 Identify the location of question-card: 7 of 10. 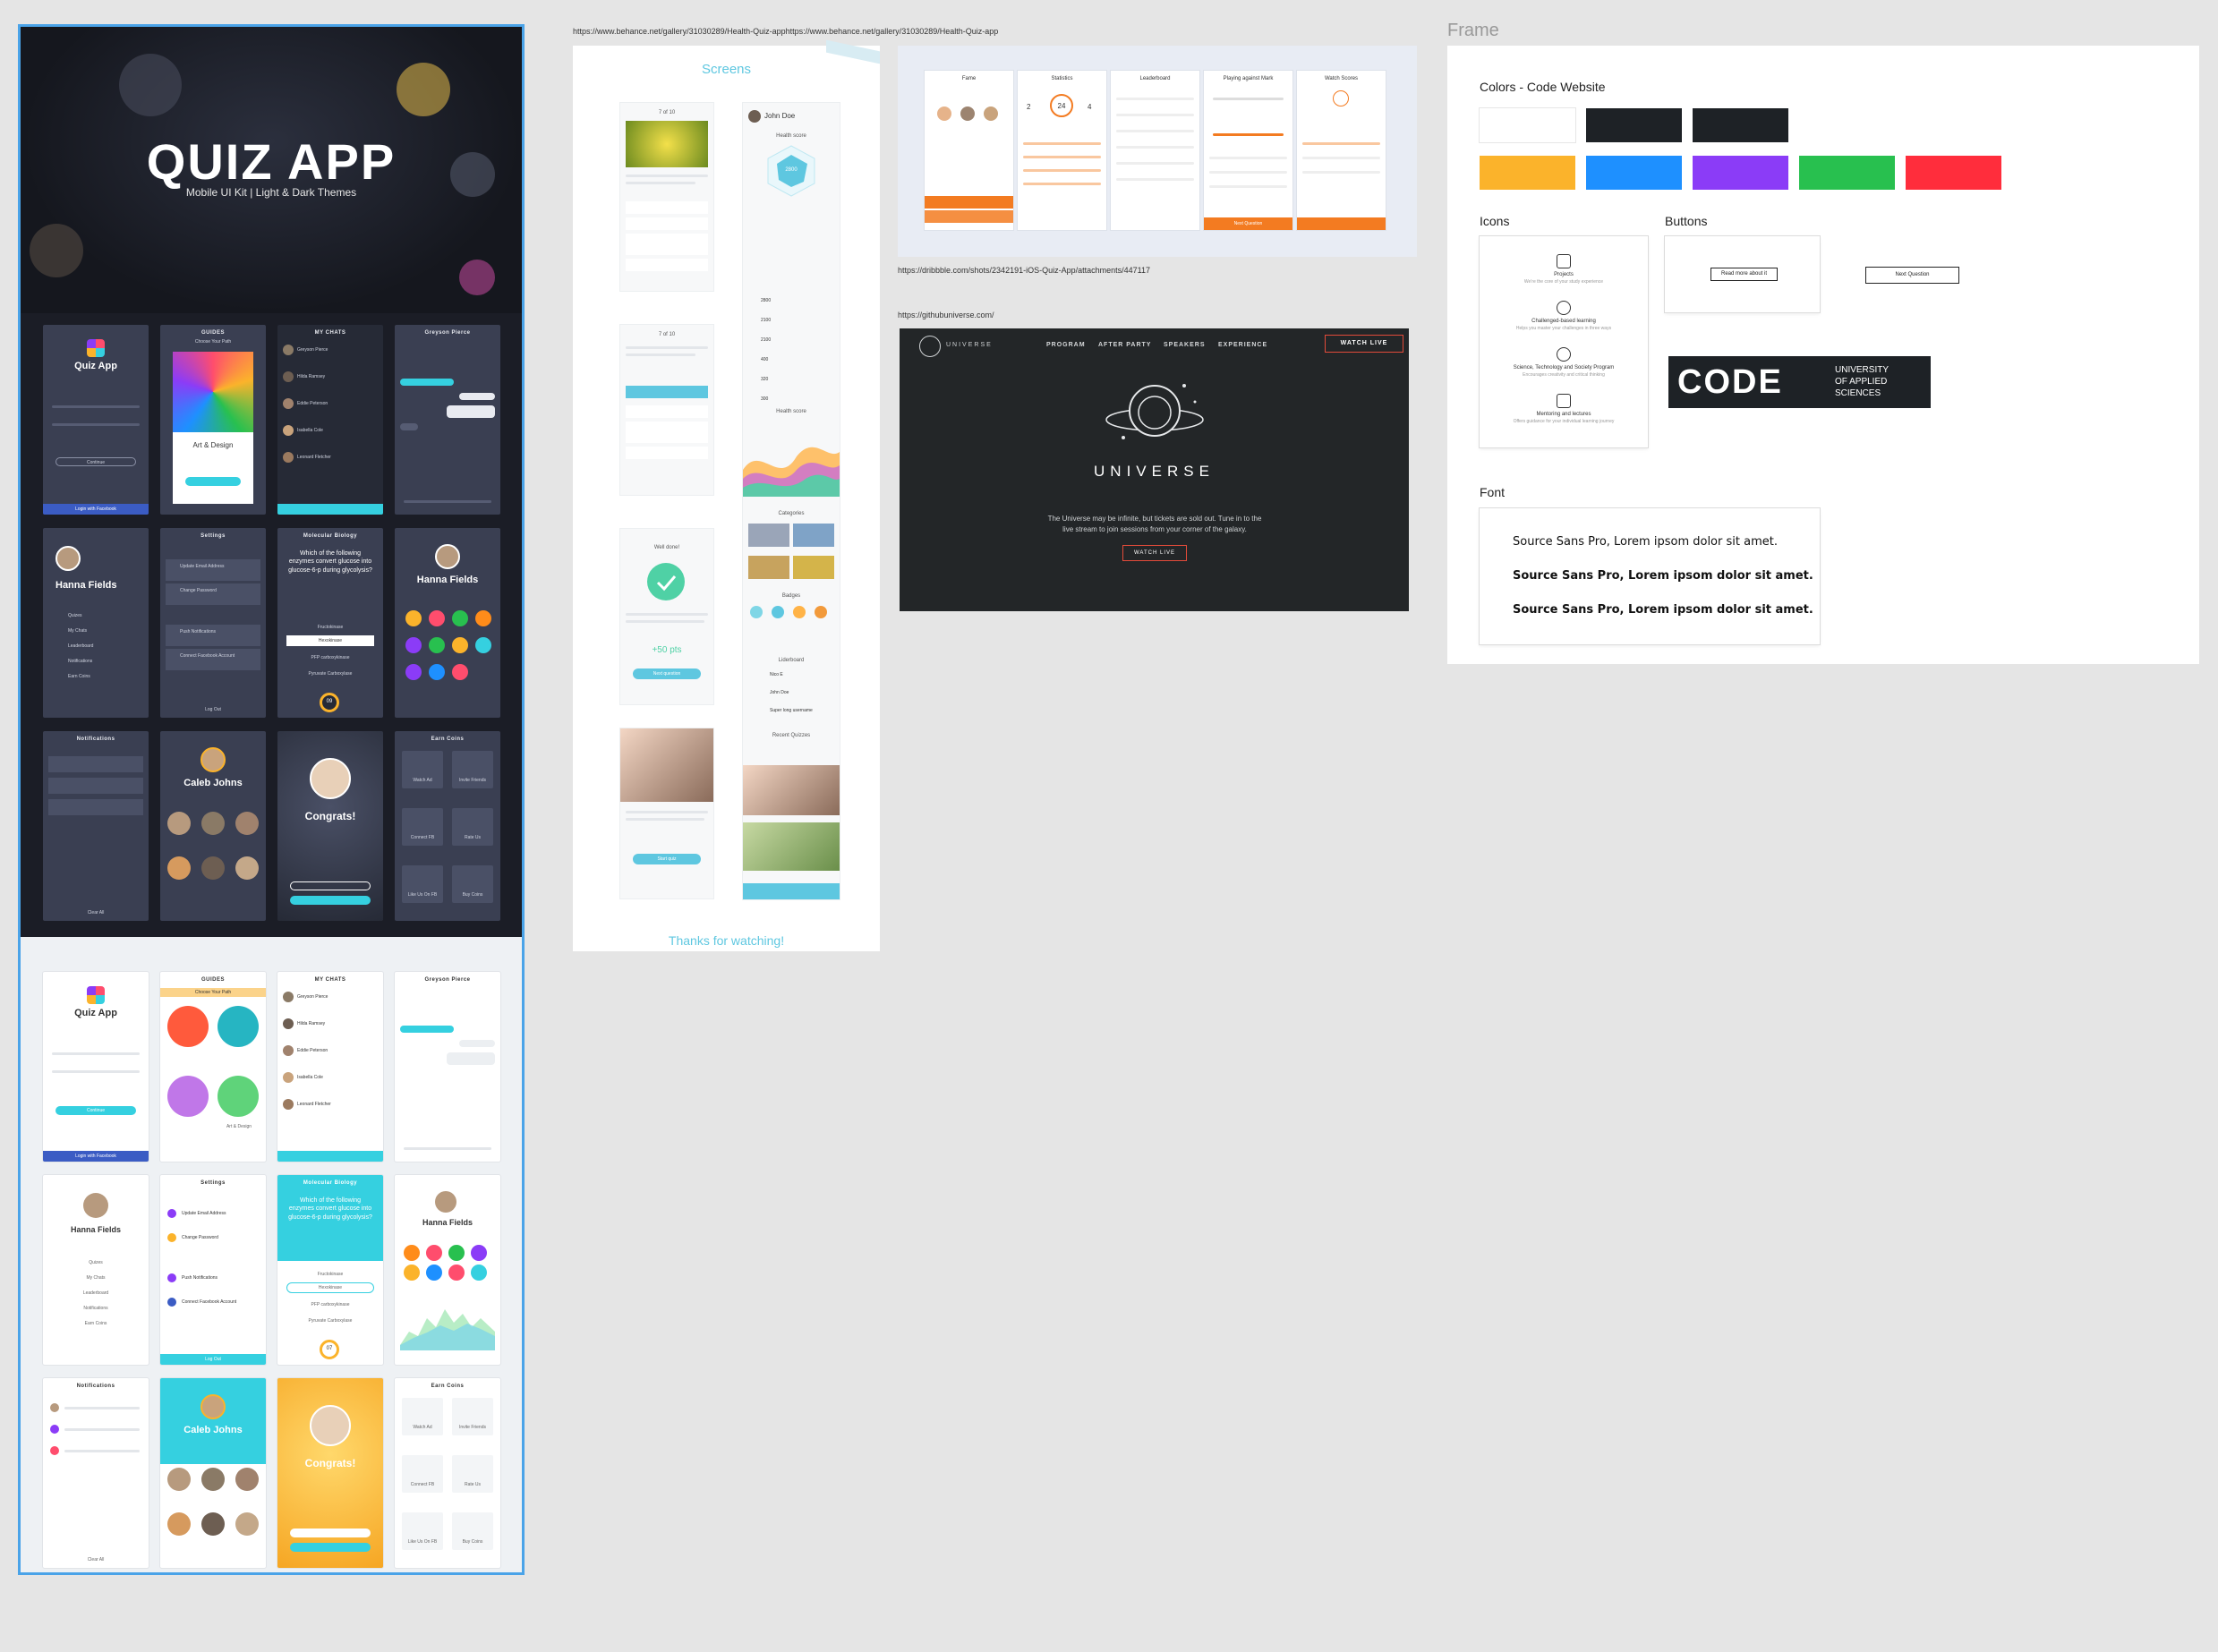
(666, 197).